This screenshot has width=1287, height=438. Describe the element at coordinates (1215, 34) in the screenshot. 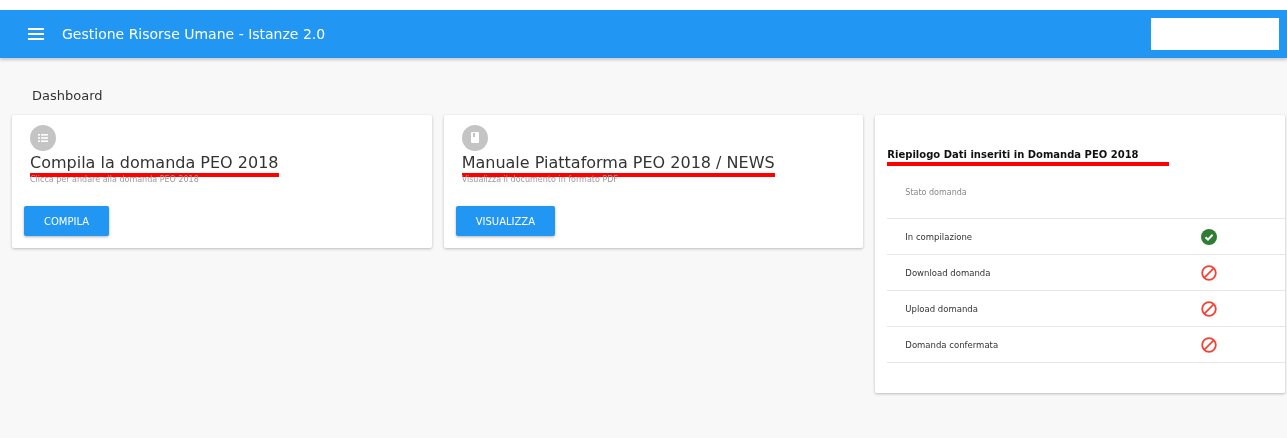

I see `search-field` at that location.